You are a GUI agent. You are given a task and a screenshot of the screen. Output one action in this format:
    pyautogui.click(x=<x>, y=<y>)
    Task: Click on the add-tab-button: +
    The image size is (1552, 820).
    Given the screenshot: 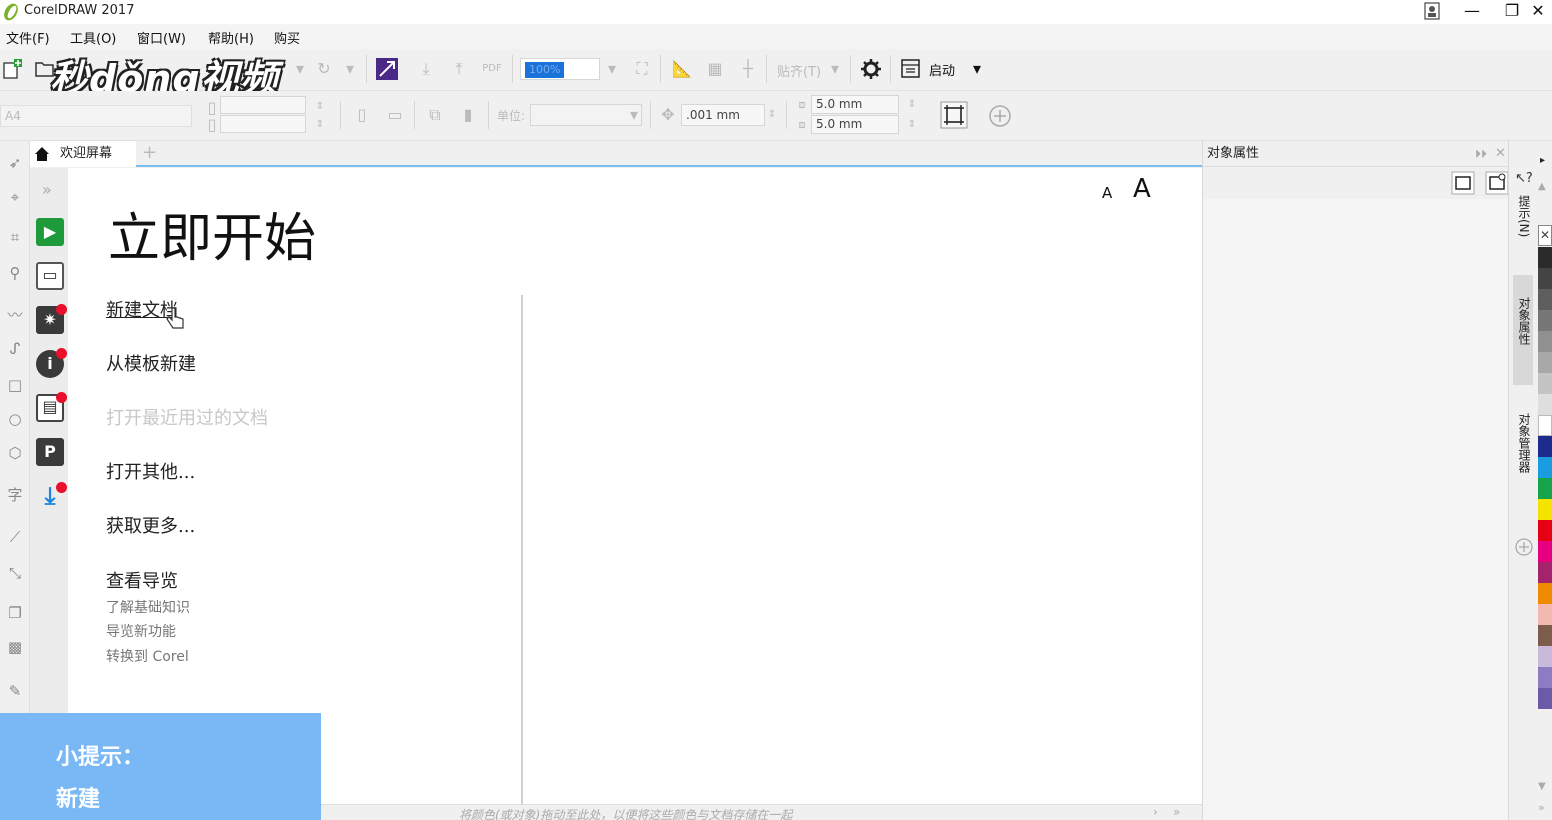 What is the action you would take?
    pyautogui.click(x=149, y=152)
    